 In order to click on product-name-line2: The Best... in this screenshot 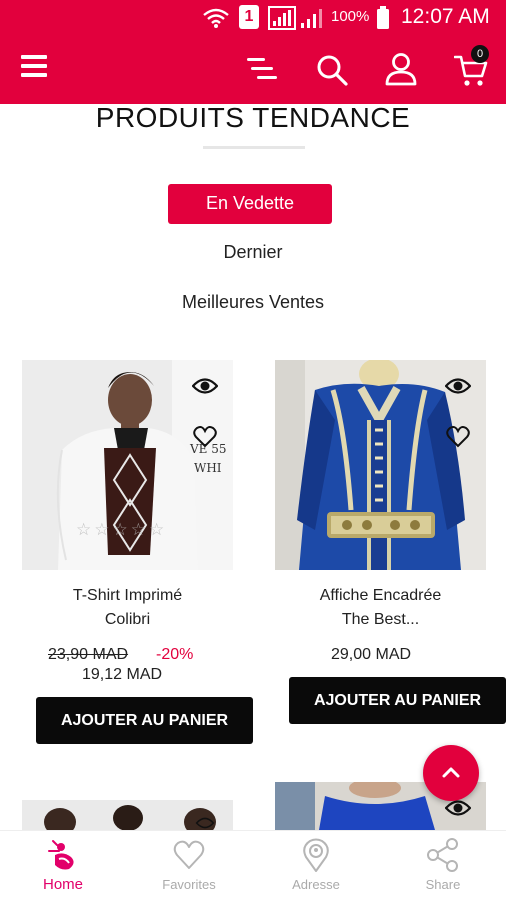, I will do `click(380, 619)`.